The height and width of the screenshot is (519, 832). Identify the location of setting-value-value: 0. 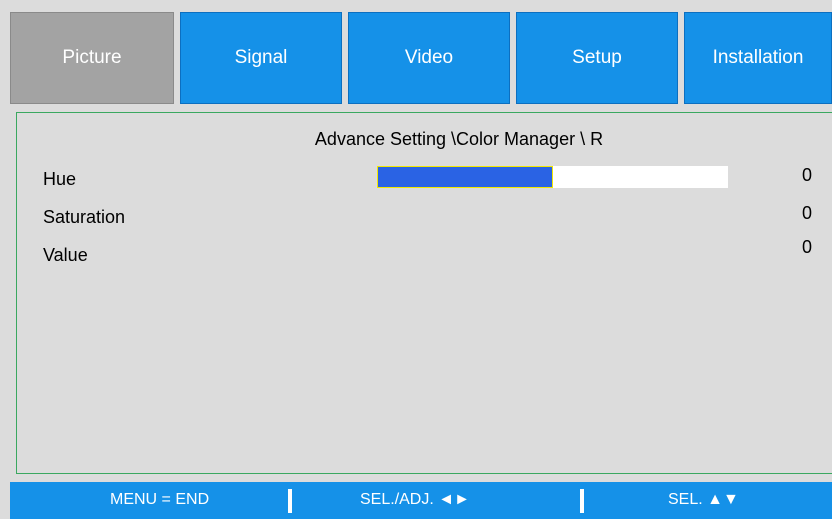
(806, 247).